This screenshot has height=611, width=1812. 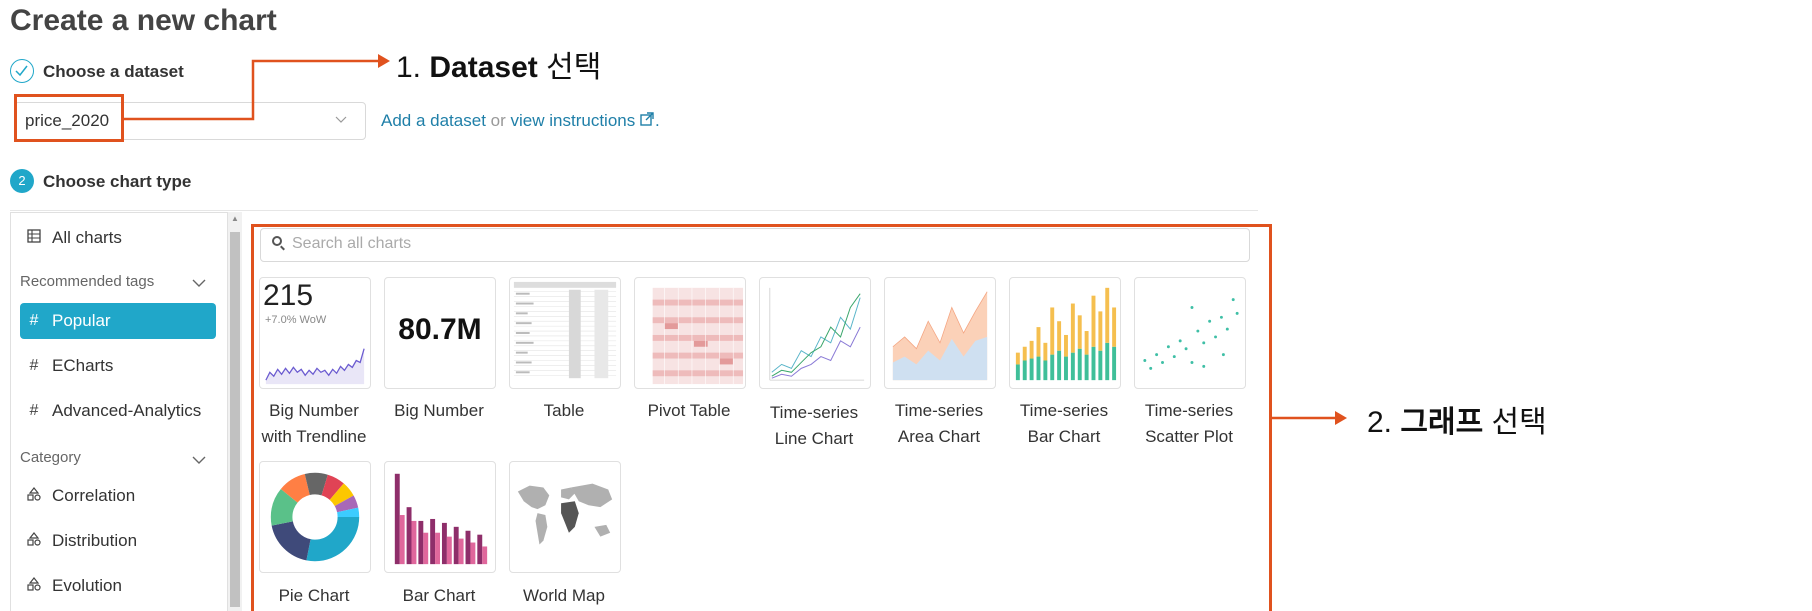 I want to click on annotation-2-bold: 그래프, so click(x=1442, y=422).